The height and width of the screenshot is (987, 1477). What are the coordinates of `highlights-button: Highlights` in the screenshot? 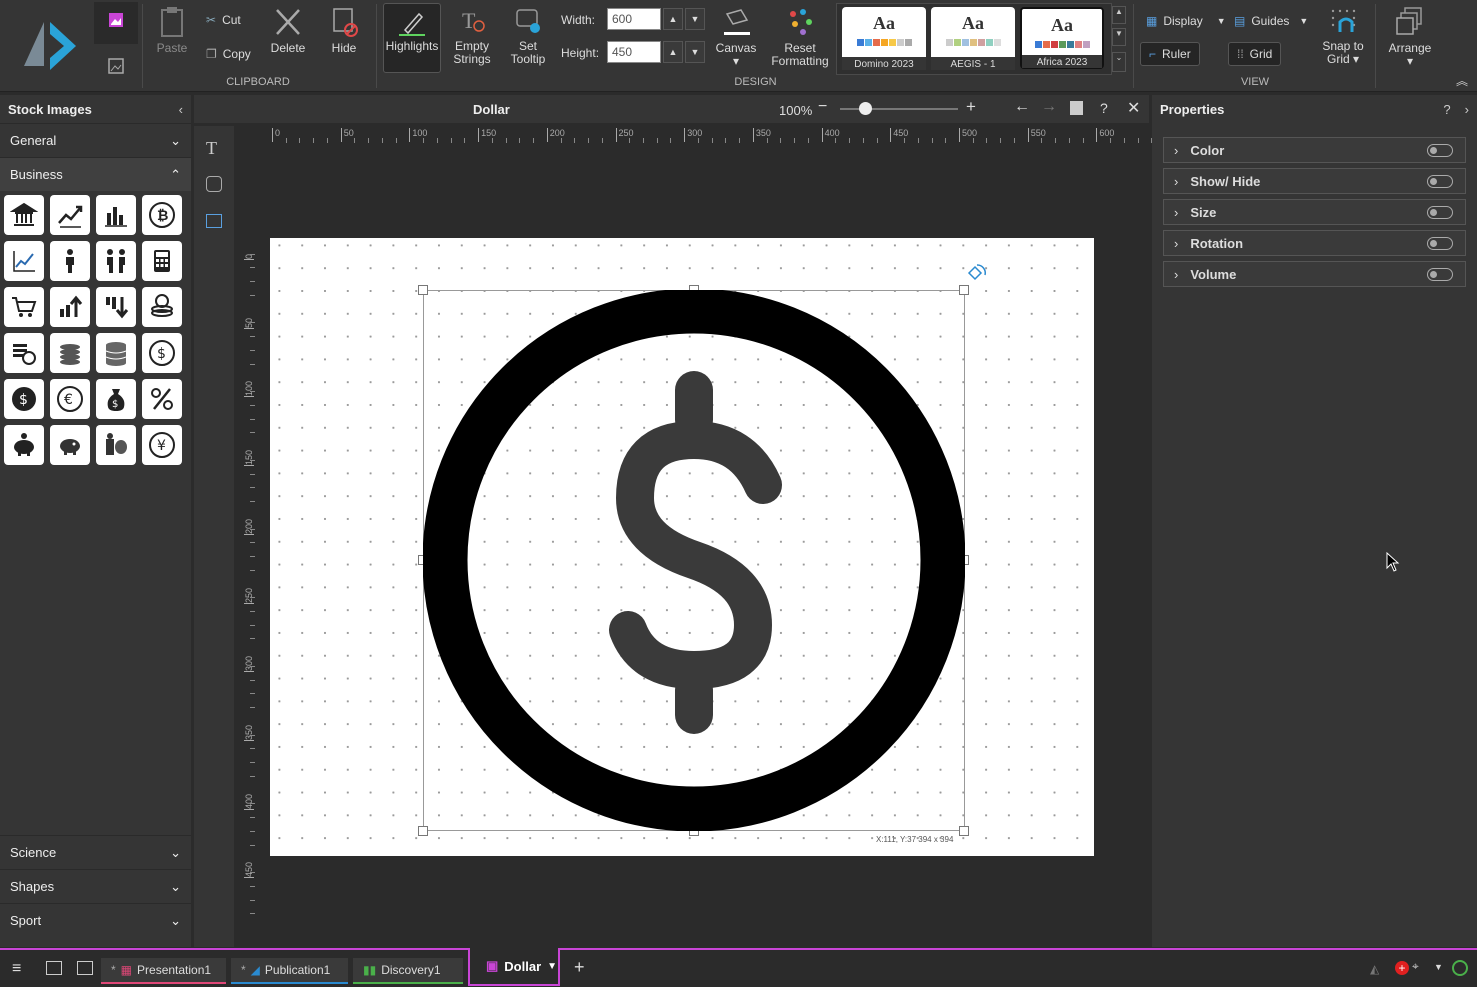 It's located at (412, 38).